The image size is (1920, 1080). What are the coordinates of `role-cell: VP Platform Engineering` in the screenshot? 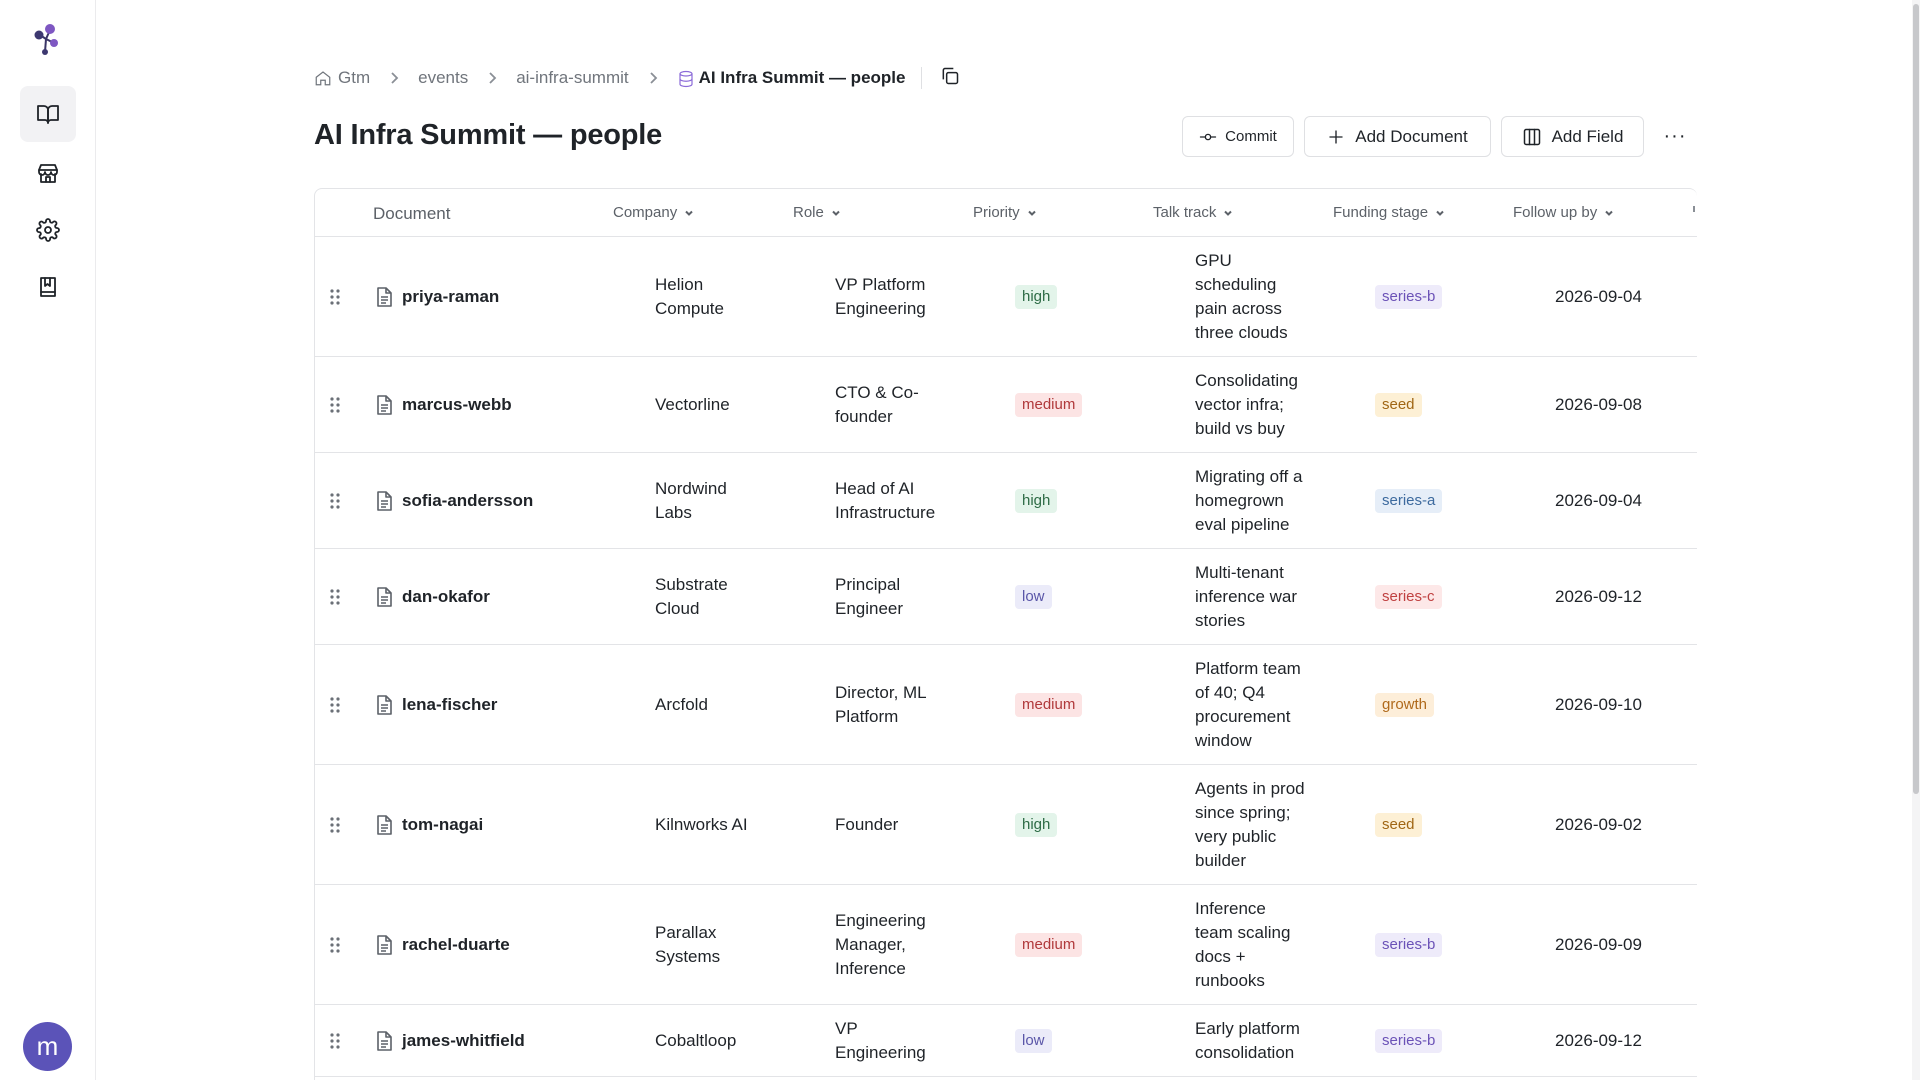 It's located at (880, 297).